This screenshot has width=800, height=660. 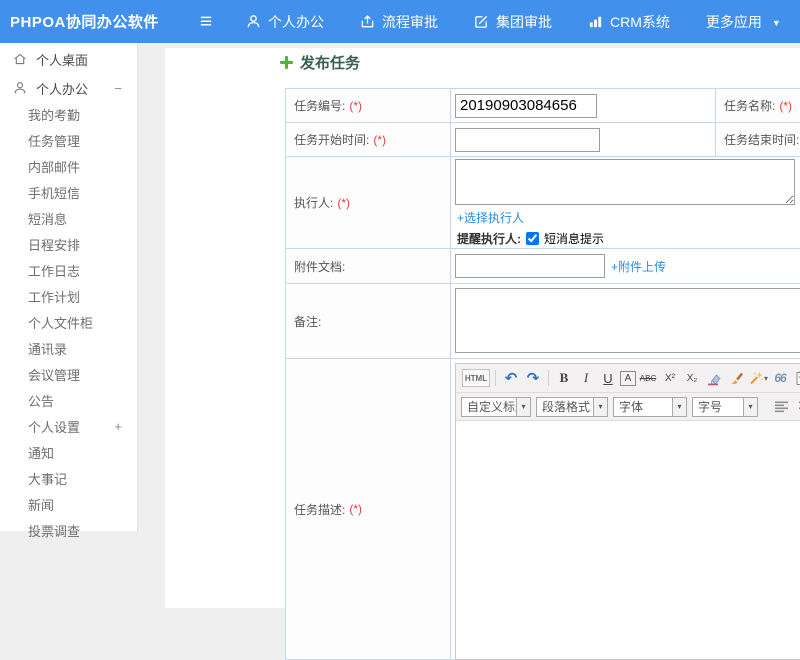 What do you see at coordinates (61, 323) in the screenshot?
I see `sidebar-item-label: 个人文件柜` at bounding box center [61, 323].